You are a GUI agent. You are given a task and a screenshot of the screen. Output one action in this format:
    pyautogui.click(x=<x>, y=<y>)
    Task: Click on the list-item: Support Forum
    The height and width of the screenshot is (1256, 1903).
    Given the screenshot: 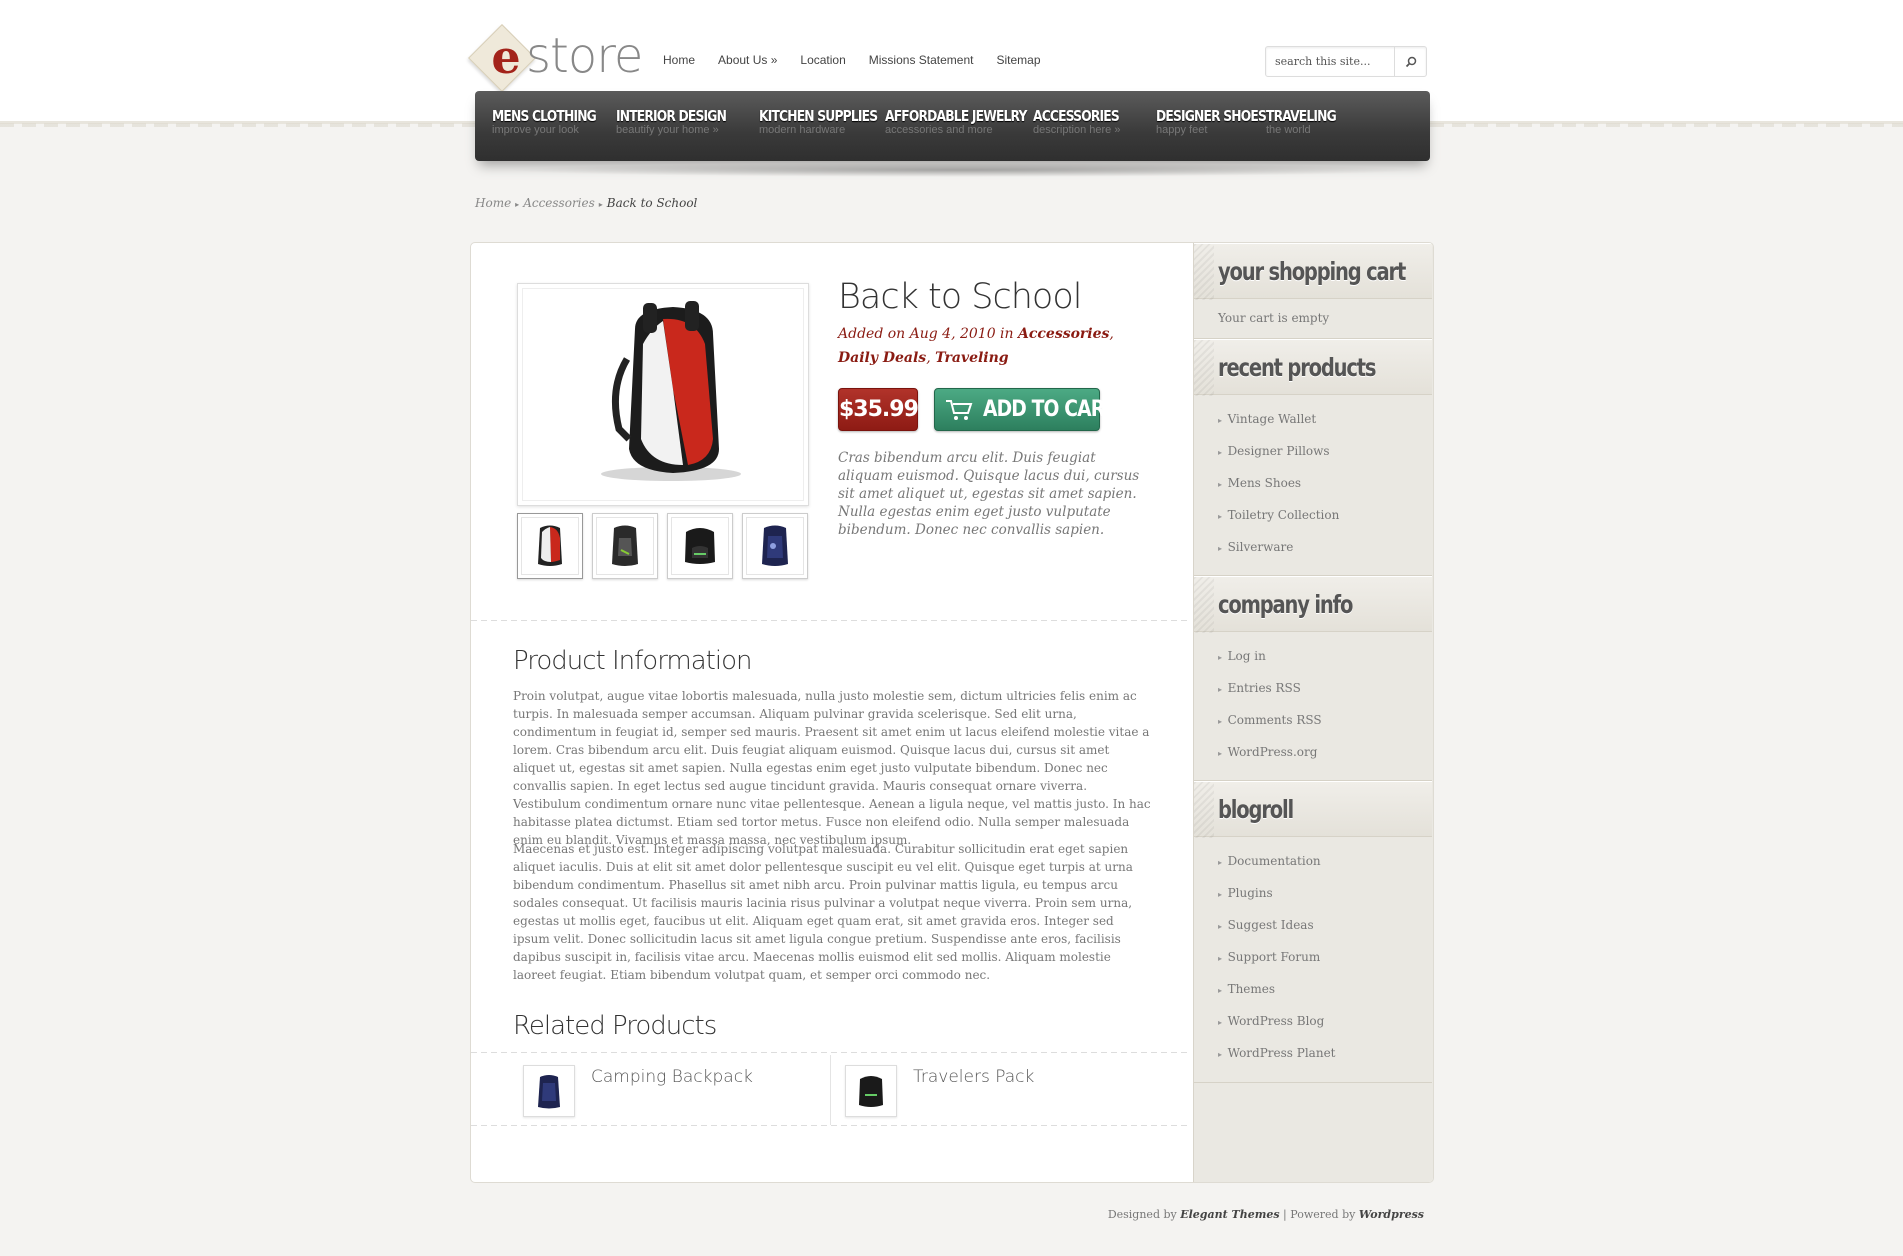 What is the action you would take?
    pyautogui.click(x=1277, y=957)
    